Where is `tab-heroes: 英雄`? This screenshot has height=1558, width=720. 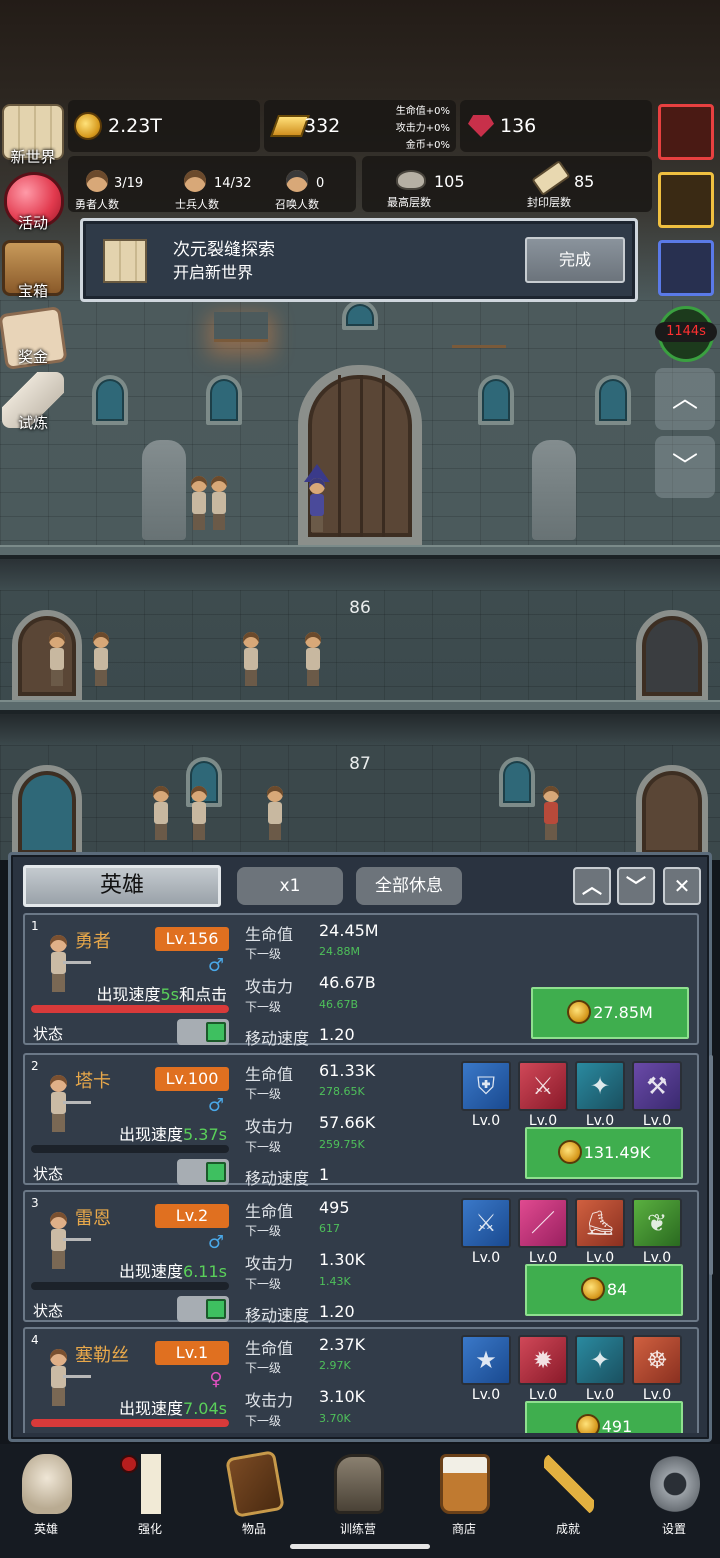 tab-heroes: 英雄 is located at coordinates (122, 886).